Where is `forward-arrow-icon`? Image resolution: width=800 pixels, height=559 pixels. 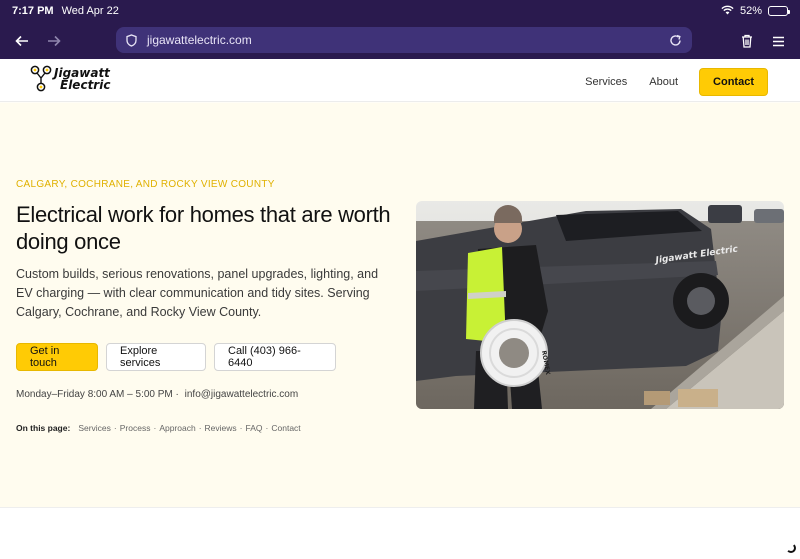 forward-arrow-icon is located at coordinates (54, 41).